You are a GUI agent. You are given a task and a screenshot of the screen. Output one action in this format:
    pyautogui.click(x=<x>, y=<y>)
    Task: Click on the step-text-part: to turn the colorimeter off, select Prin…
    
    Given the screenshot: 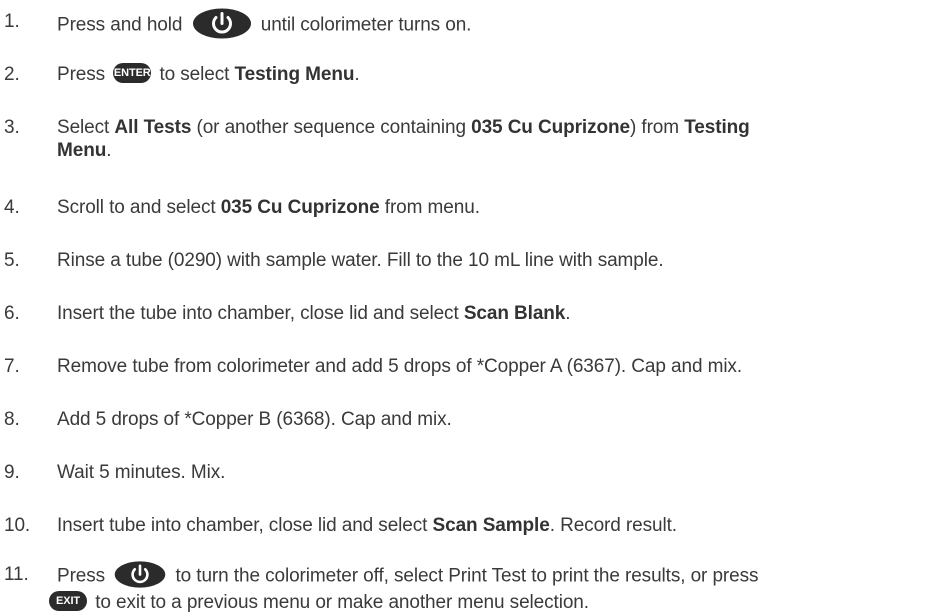 What is the action you would take?
    pyautogui.click(x=467, y=576)
    